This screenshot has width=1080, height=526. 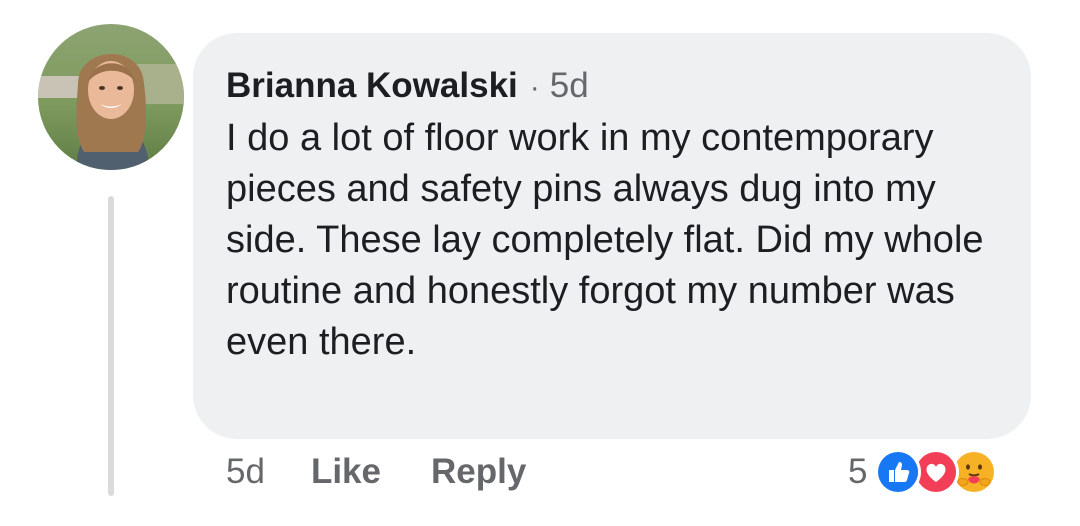 What do you see at coordinates (613, 87) in the screenshot?
I see `comment-header: Brianna Kowalski · 5d` at bounding box center [613, 87].